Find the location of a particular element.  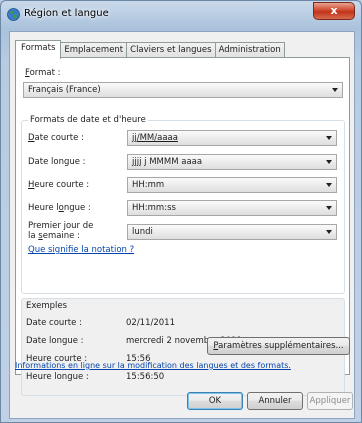

globe-icon is located at coordinates (13, 14).